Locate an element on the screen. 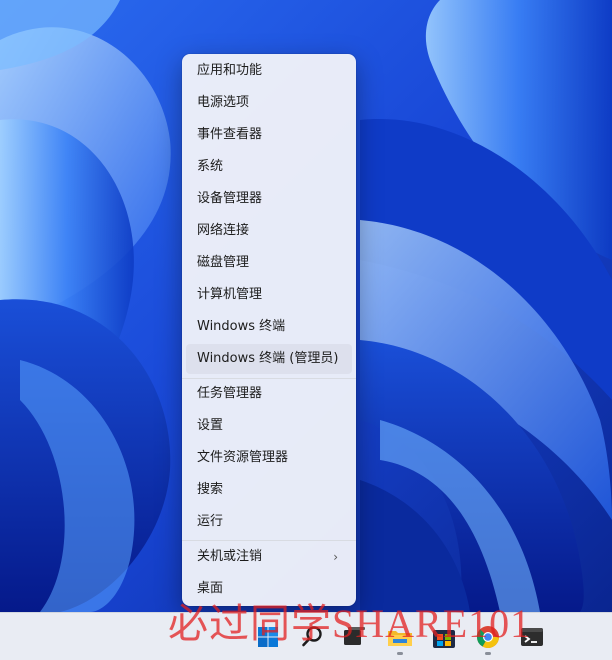 The width and height of the screenshot is (612, 660). menu-item-apps-and-features: 应用和功能 is located at coordinates (269, 71).